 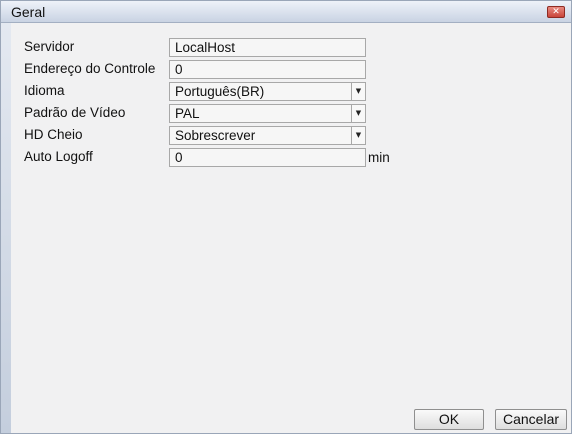 What do you see at coordinates (286, 12) in the screenshot?
I see `title-bar: Geral ✕` at bounding box center [286, 12].